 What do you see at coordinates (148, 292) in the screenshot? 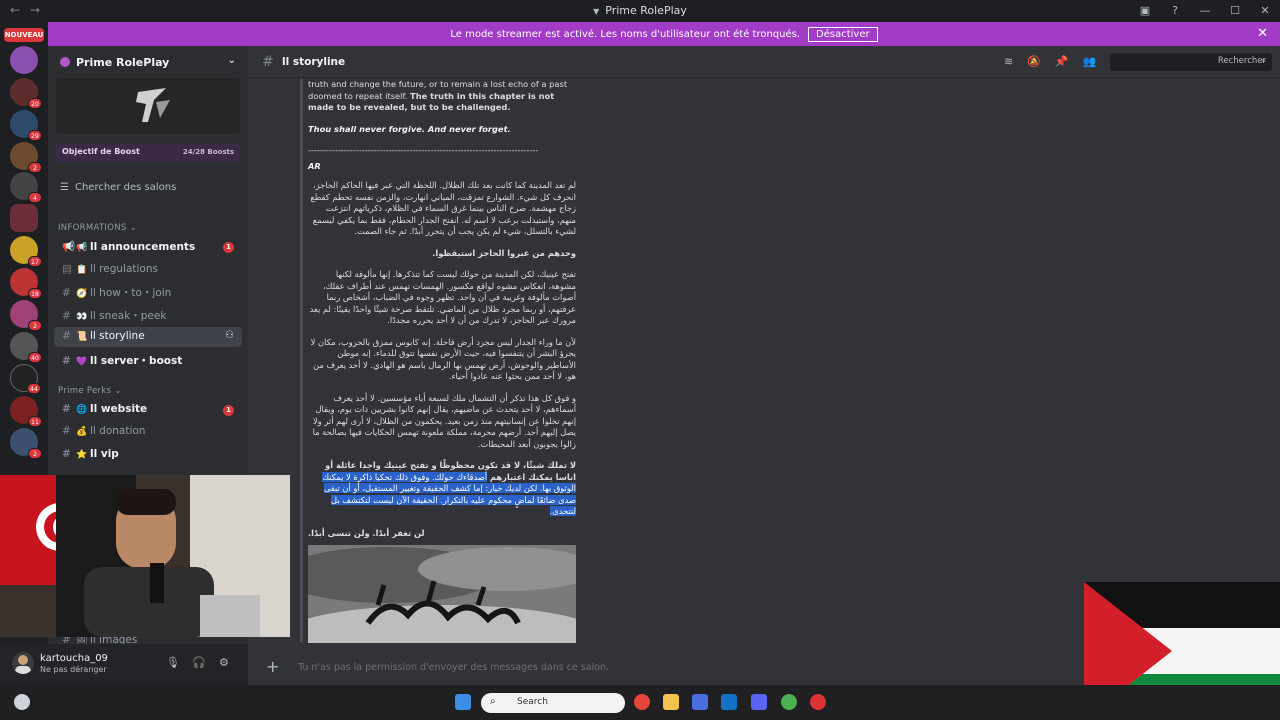
I see `channel-how-to-join: # 🧭 ll how・to・join` at bounding box center [148, 292].